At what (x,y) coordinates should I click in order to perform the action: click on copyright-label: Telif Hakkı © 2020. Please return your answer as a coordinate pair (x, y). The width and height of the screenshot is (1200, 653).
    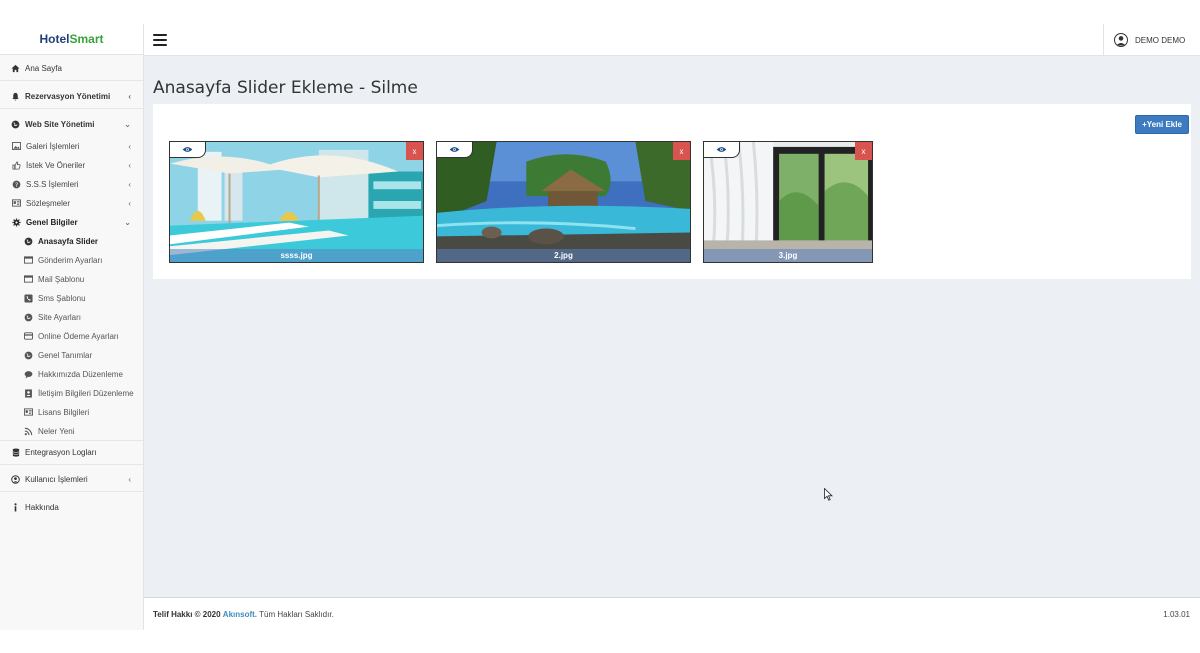
    Looking at the image, I should click on (187, 614).